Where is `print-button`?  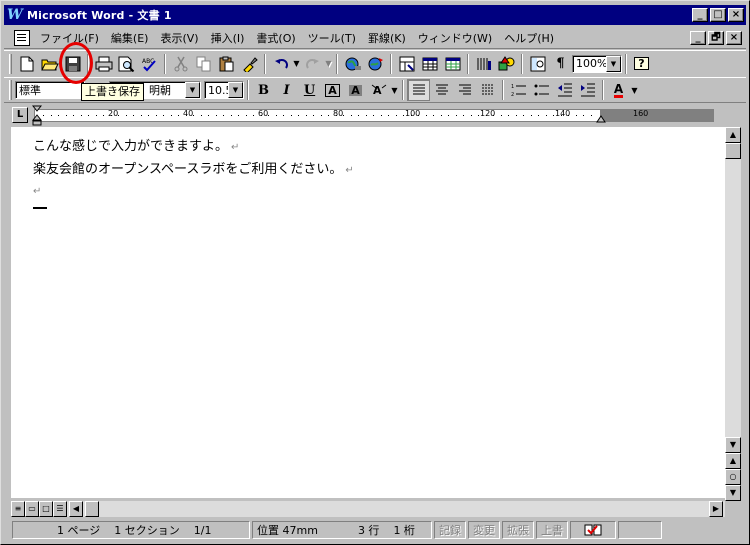 print-button is located at coordinates (103, 64).